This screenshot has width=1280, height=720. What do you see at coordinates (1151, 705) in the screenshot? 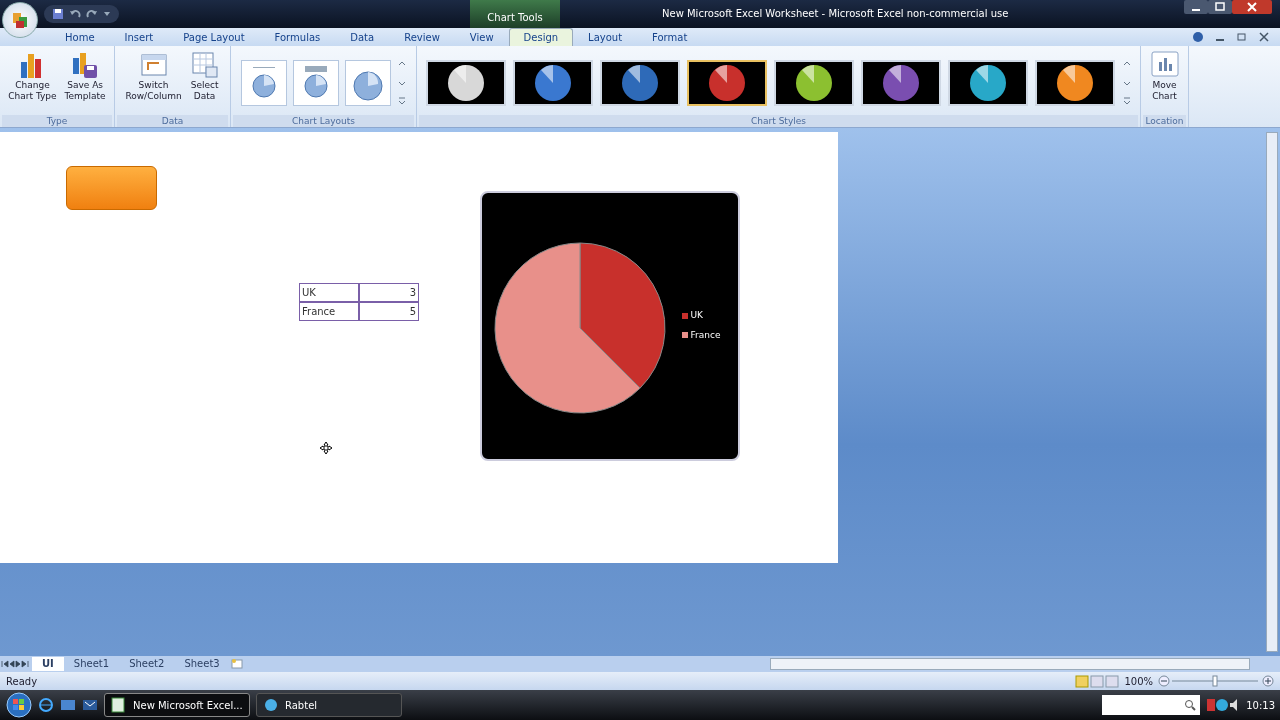
I see `search-field` at bounding box center [1151, 705].